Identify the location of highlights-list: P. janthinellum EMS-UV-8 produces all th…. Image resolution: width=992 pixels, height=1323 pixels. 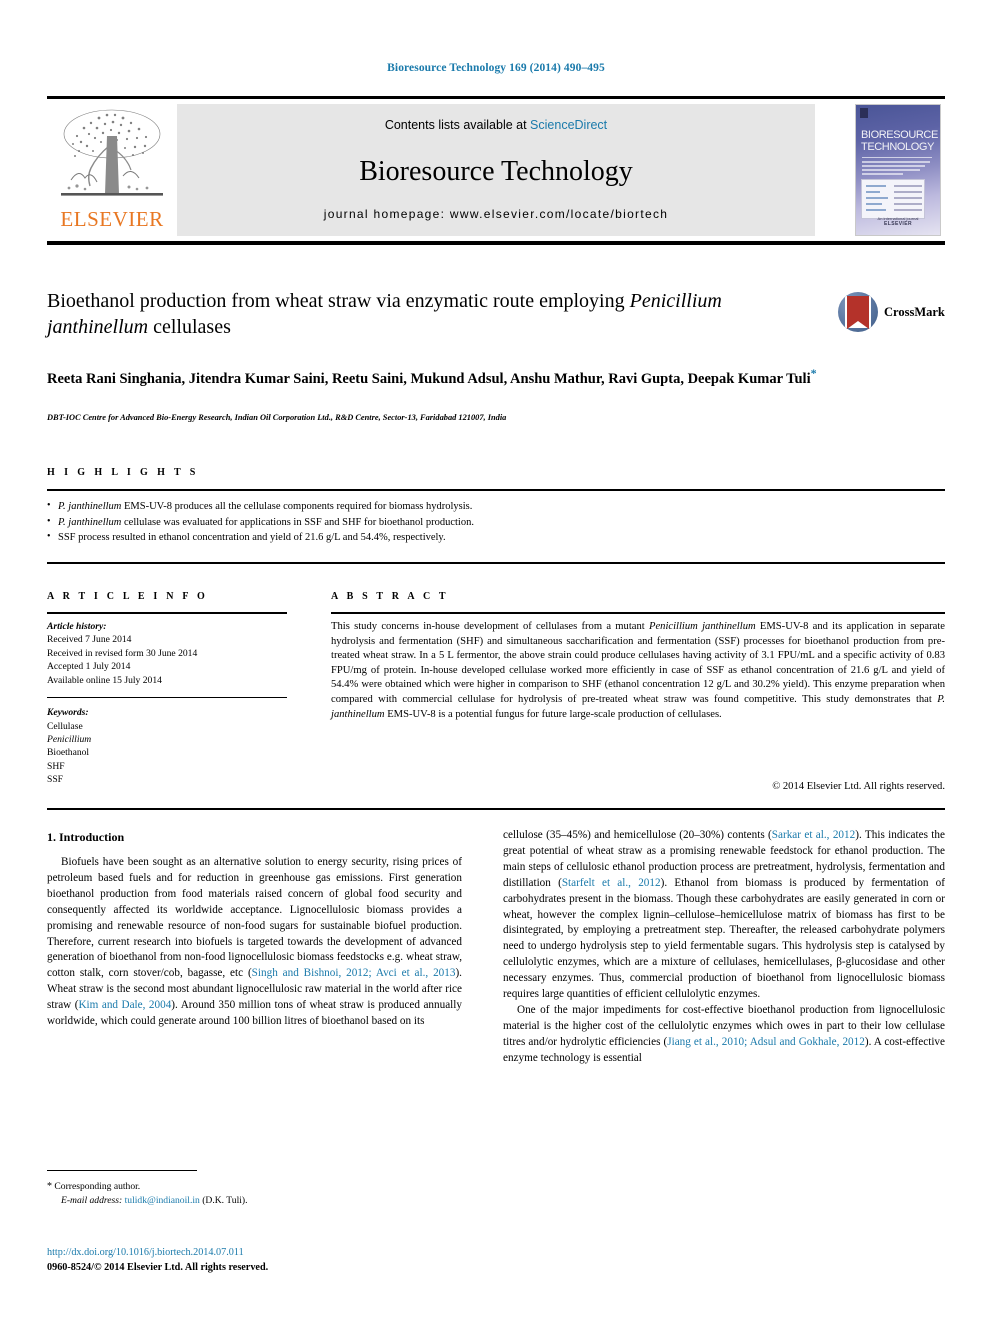
(496, 522).